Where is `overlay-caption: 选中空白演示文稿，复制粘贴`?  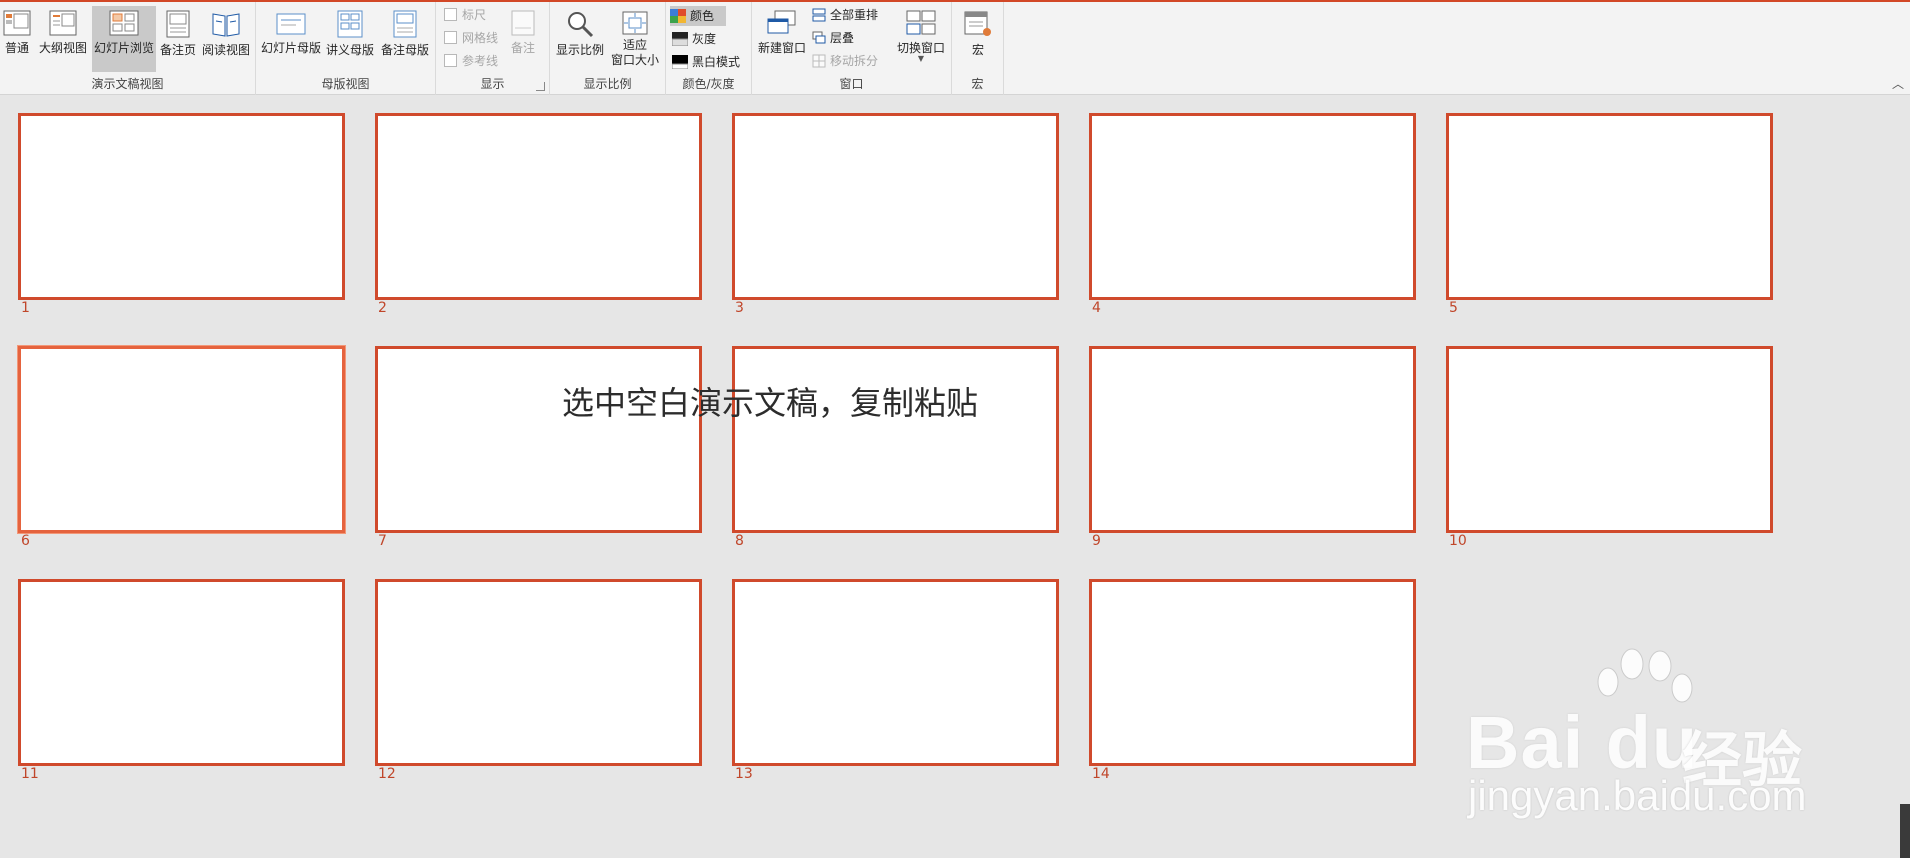 overlay-caption: 选中空白演示文稿，复制粘贴 is located at coordinates (770, 403).